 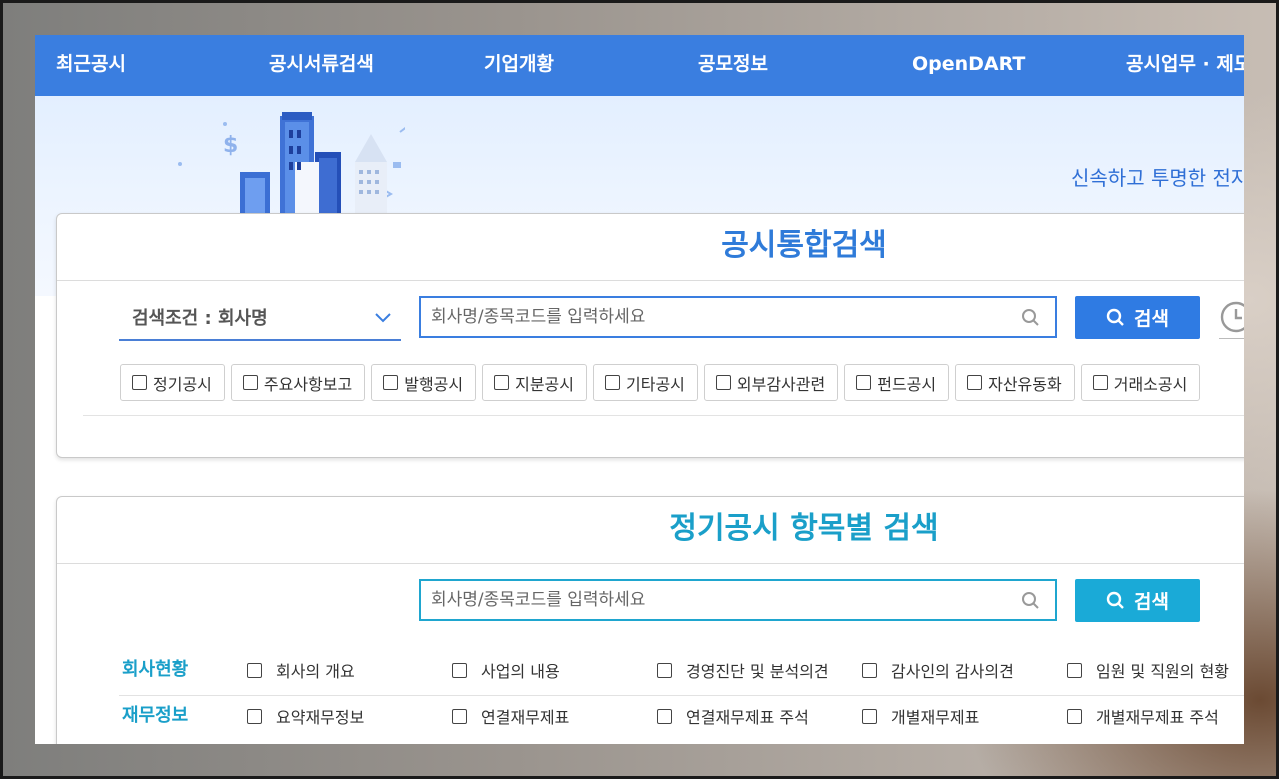 What do you see at coordinates (291, 168) in the screenshot?
I see `city-illustration: $` at bounding box center [291, 168].